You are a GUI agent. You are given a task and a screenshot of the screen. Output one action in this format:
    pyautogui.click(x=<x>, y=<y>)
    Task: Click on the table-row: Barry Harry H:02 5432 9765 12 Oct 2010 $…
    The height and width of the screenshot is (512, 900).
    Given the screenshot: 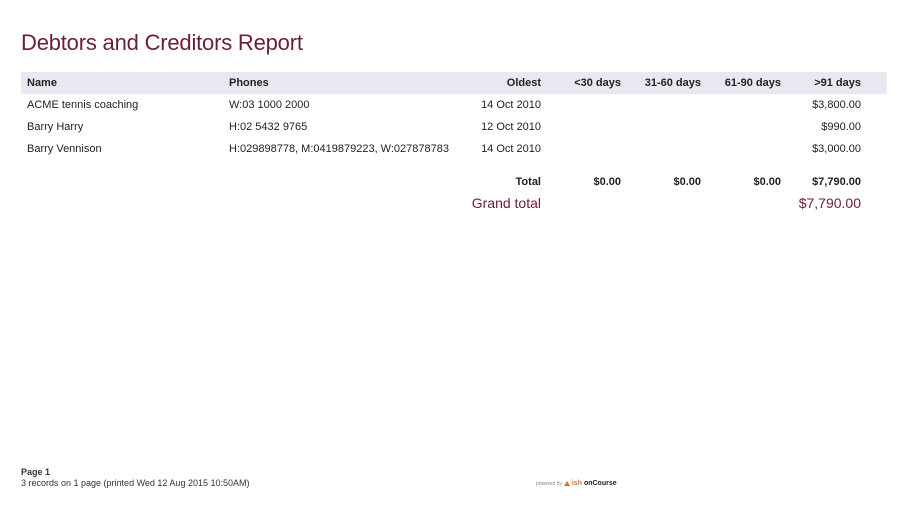 What is the action you would take?
    pyautogui.click(x=454, y=127)
    